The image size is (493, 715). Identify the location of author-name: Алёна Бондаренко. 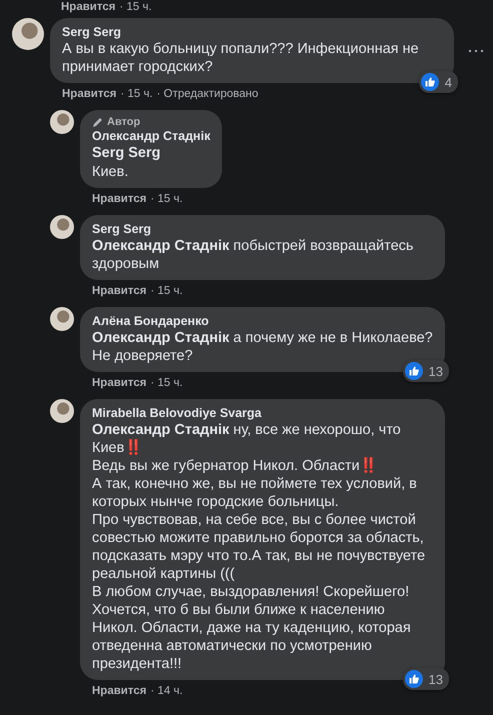
(262, 321).